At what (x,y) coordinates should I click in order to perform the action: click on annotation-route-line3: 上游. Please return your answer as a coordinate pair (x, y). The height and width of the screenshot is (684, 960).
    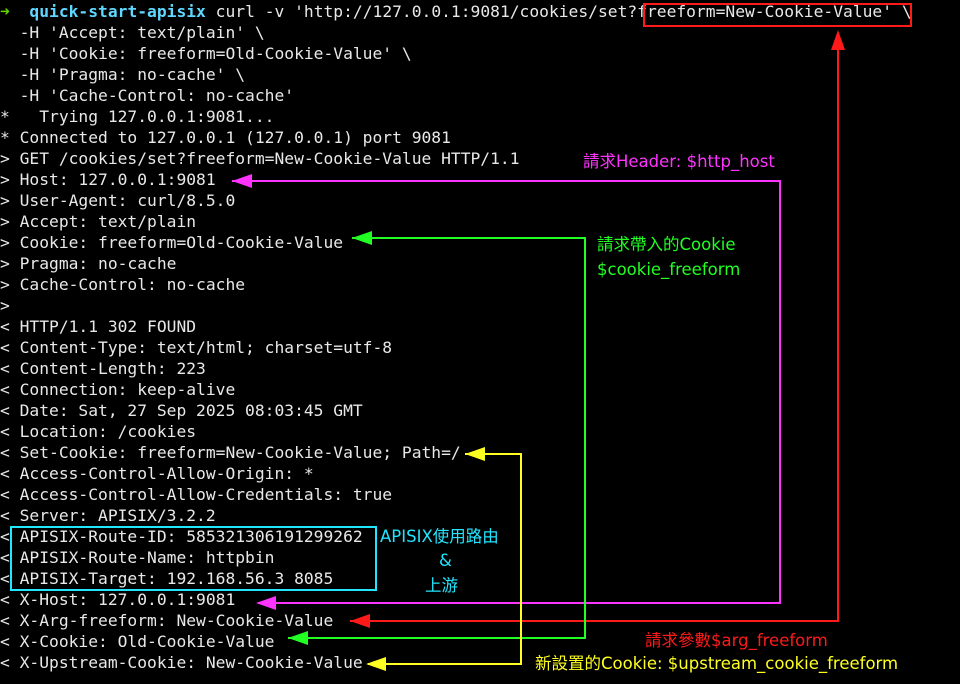
    Looking at the image, I should click on (441, 585).